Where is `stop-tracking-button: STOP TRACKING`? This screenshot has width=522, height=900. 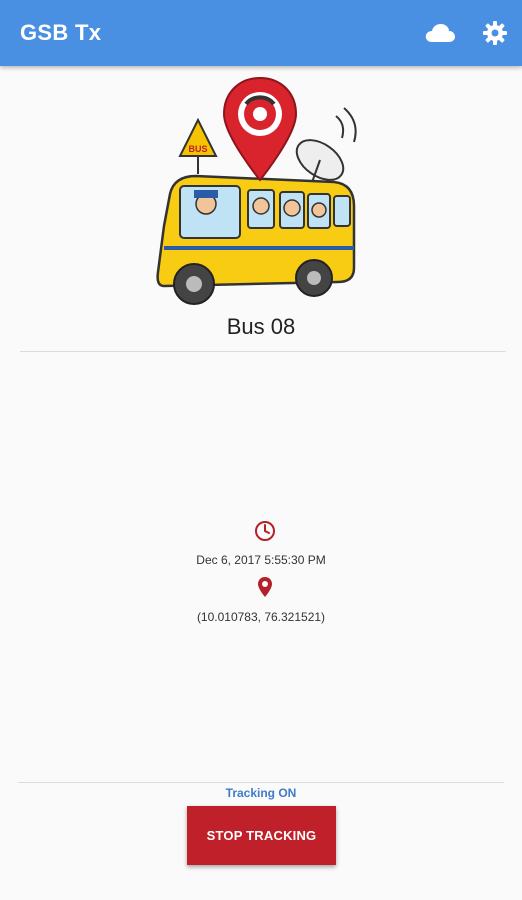 stop-tracking-button: STOP TRACKING is located at coordinates (261, 835).